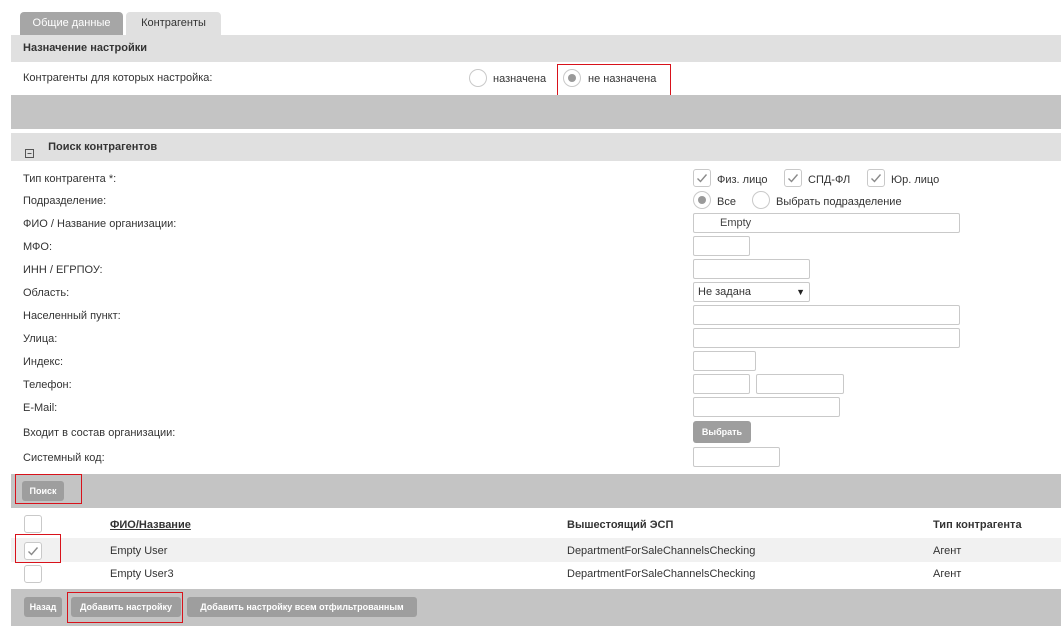 This screenshot has width=1061, height=631. I want to click on search-band, so click(536, 491).